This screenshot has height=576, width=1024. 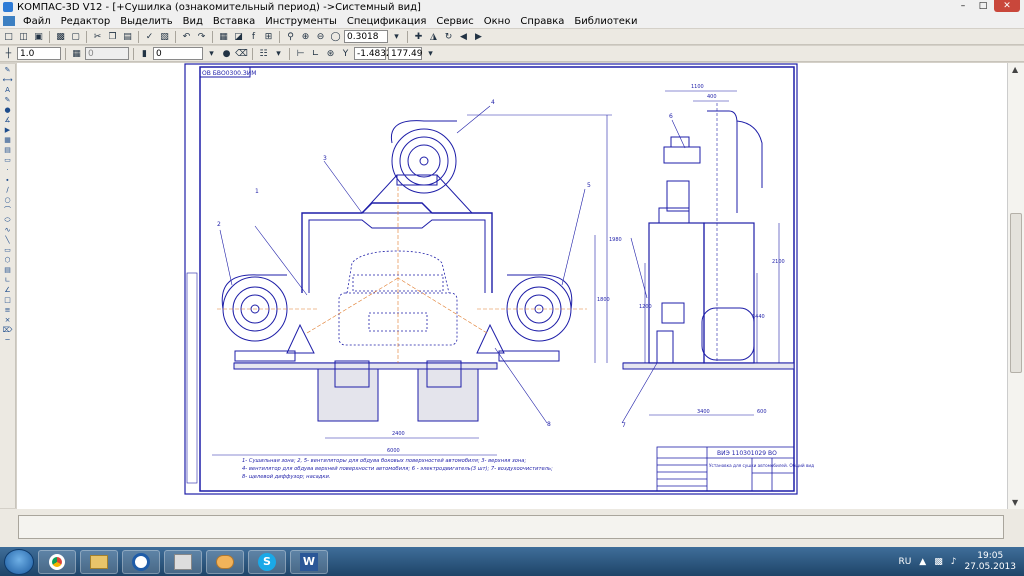 What do you see at coordinates (990, 562) in the screenshot?
I see `clock: 19:05 27.05.2013` at bounding box center [990, 562].